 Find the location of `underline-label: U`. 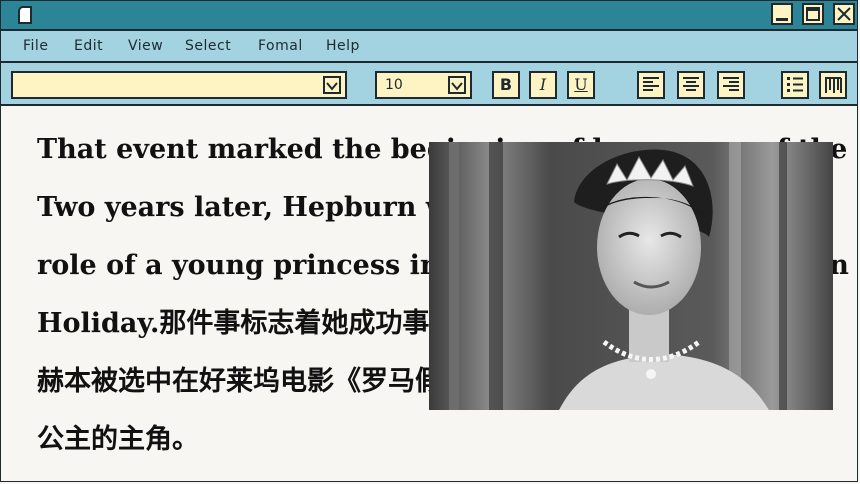

underline-label: U is located at coordinates (581, 84).